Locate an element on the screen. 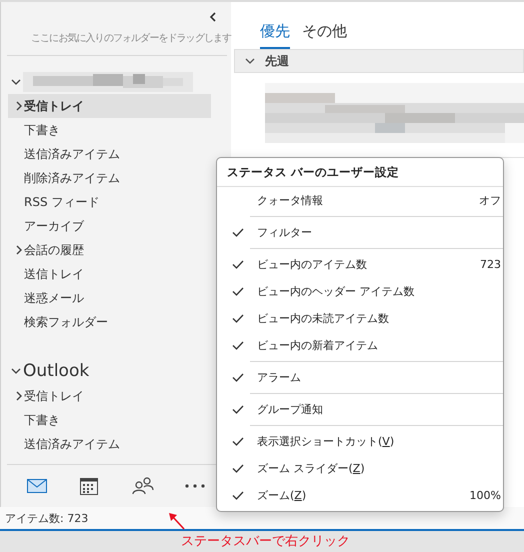  menu-item: フィルター is located at coordinates (360, 232).